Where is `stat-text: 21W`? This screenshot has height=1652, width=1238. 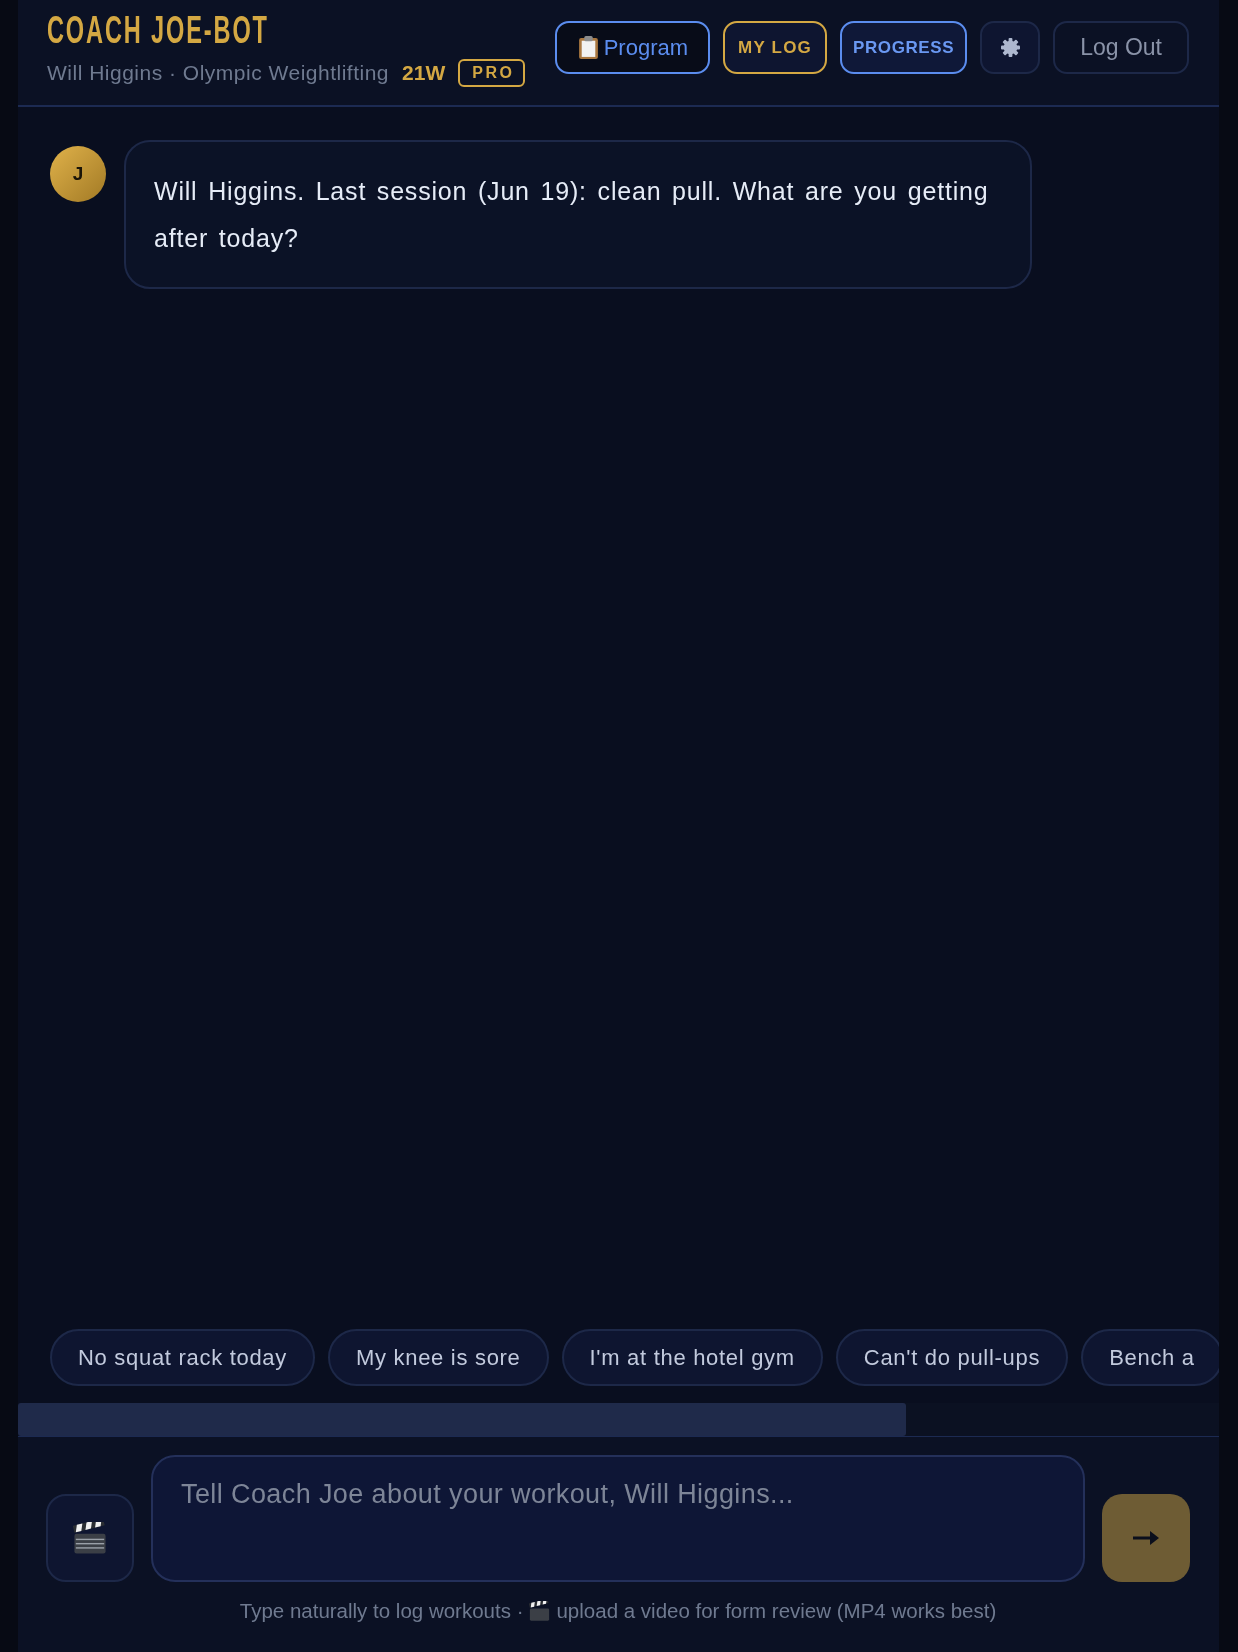
stat-text: 21W is located at coordinates (424, 73).